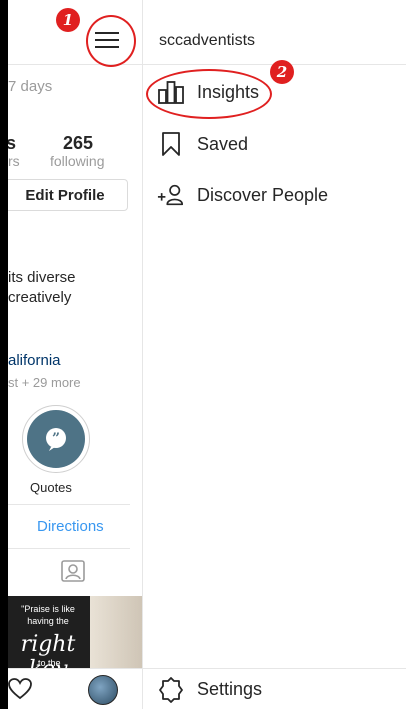 Image resolution: width=406 pixels, height=710 pixels. What do you see at coordinates (223, 143) in the screenshot?
I see `menu-item-label: Saved` at bounding box center [223, 143].